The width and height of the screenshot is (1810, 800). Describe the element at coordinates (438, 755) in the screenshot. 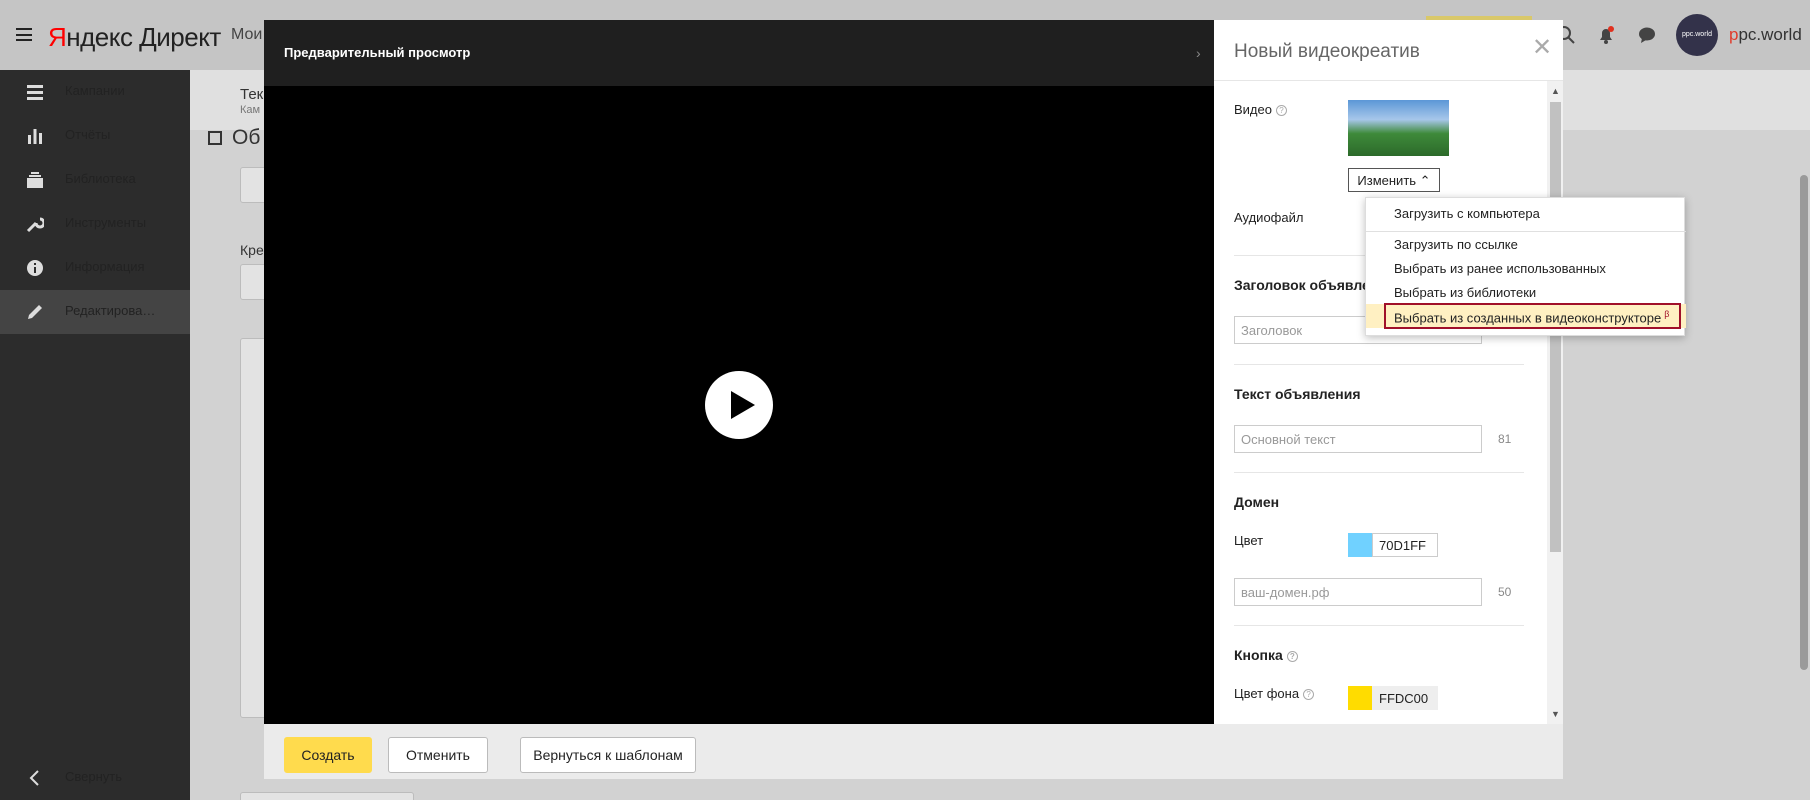

I see `cancel-button: Отменить` at that location.